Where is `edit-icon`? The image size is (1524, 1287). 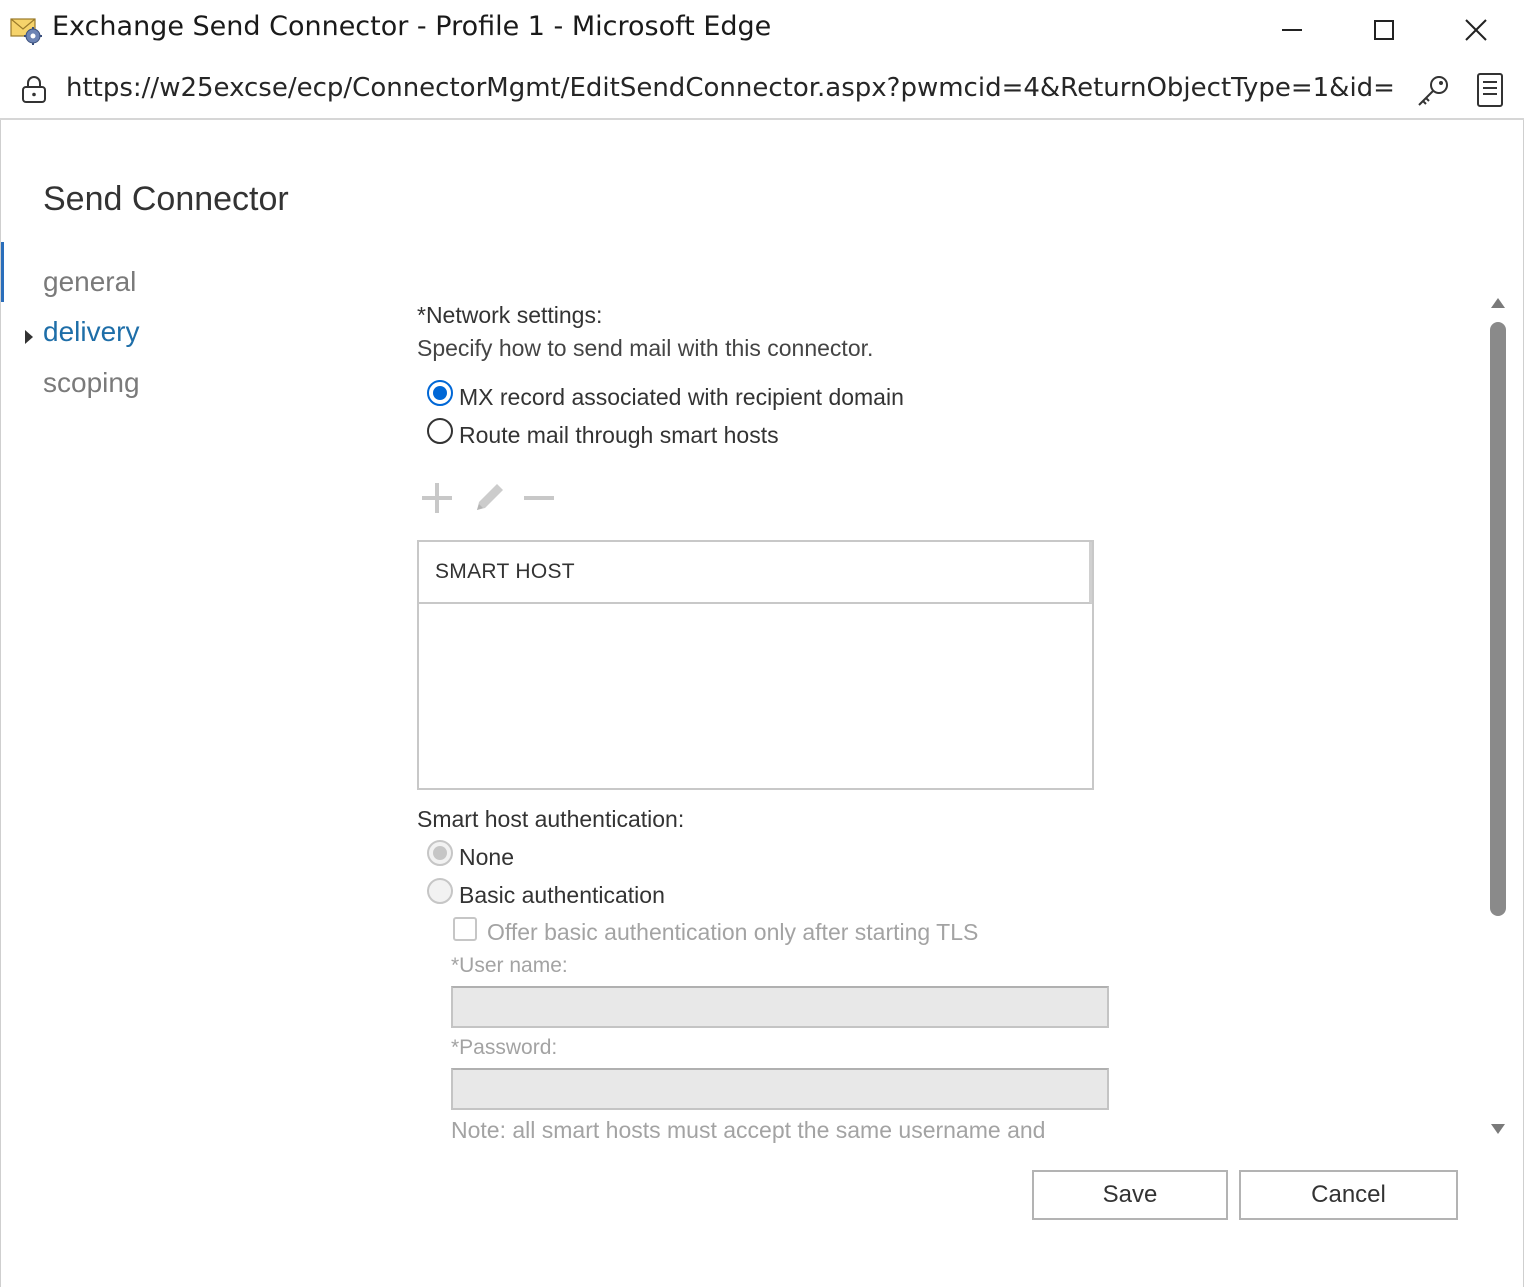
edit-icon is located at coordinates (489, 498).